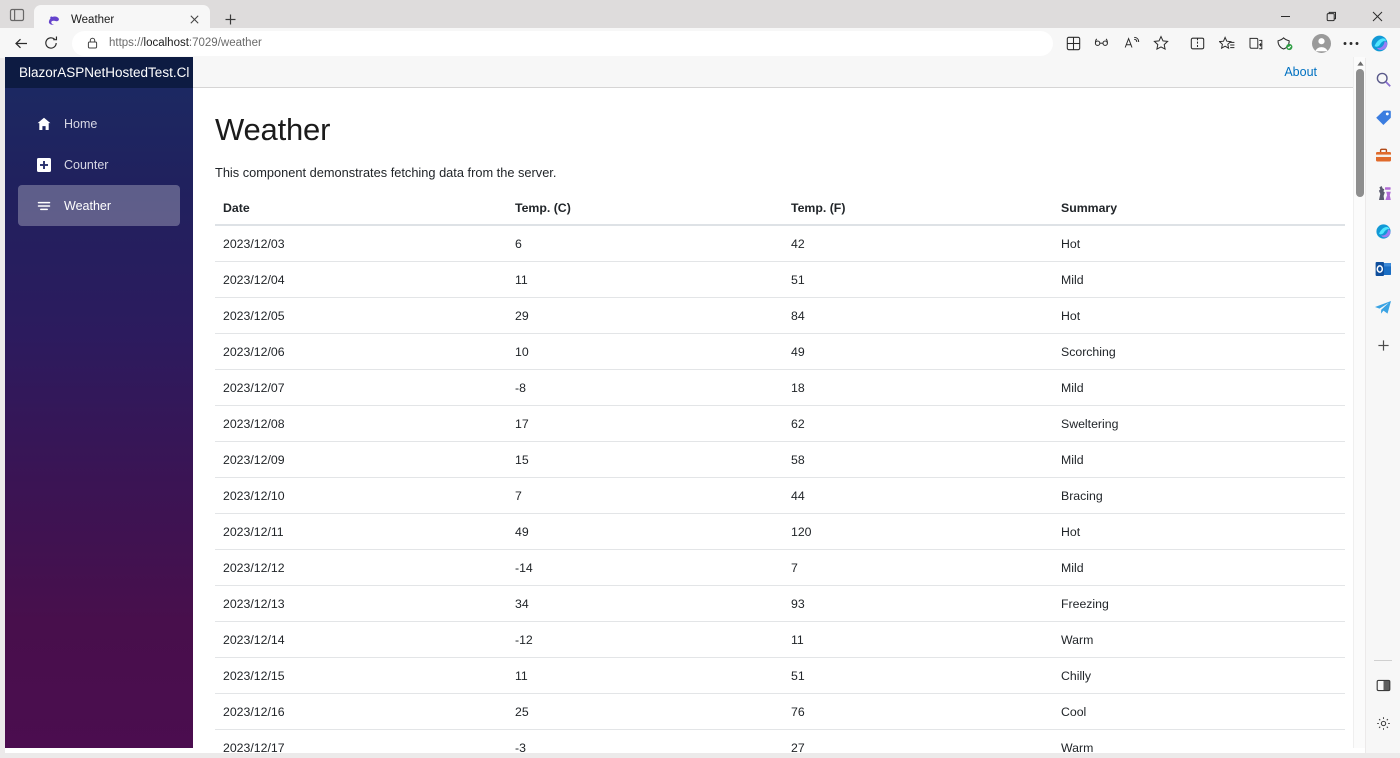 This screenshot has height=758, width=1400. Describe the element at coordinates (926, 459) in the screenshot. I see `cell-temp-f: 58` at that location.